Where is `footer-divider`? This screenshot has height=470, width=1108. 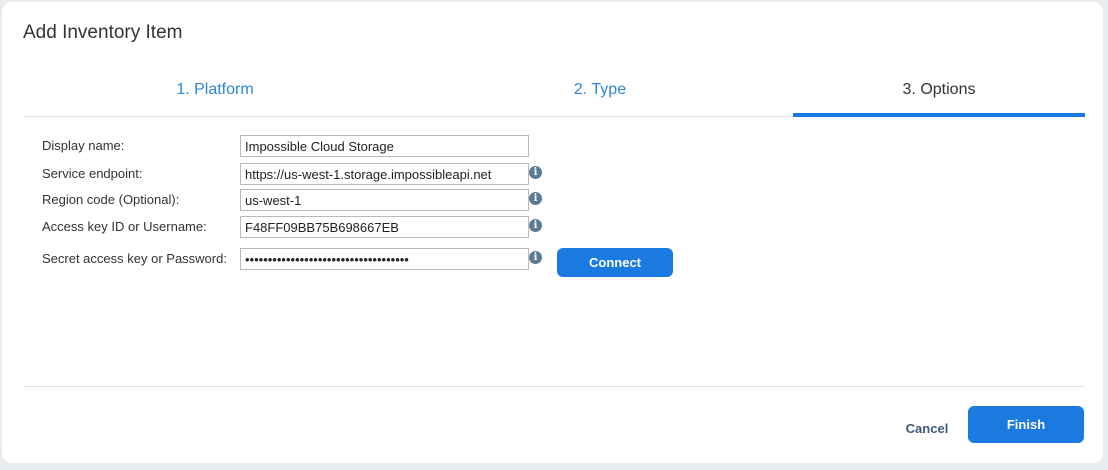
footer-divider is located at coordinates (554, 386).